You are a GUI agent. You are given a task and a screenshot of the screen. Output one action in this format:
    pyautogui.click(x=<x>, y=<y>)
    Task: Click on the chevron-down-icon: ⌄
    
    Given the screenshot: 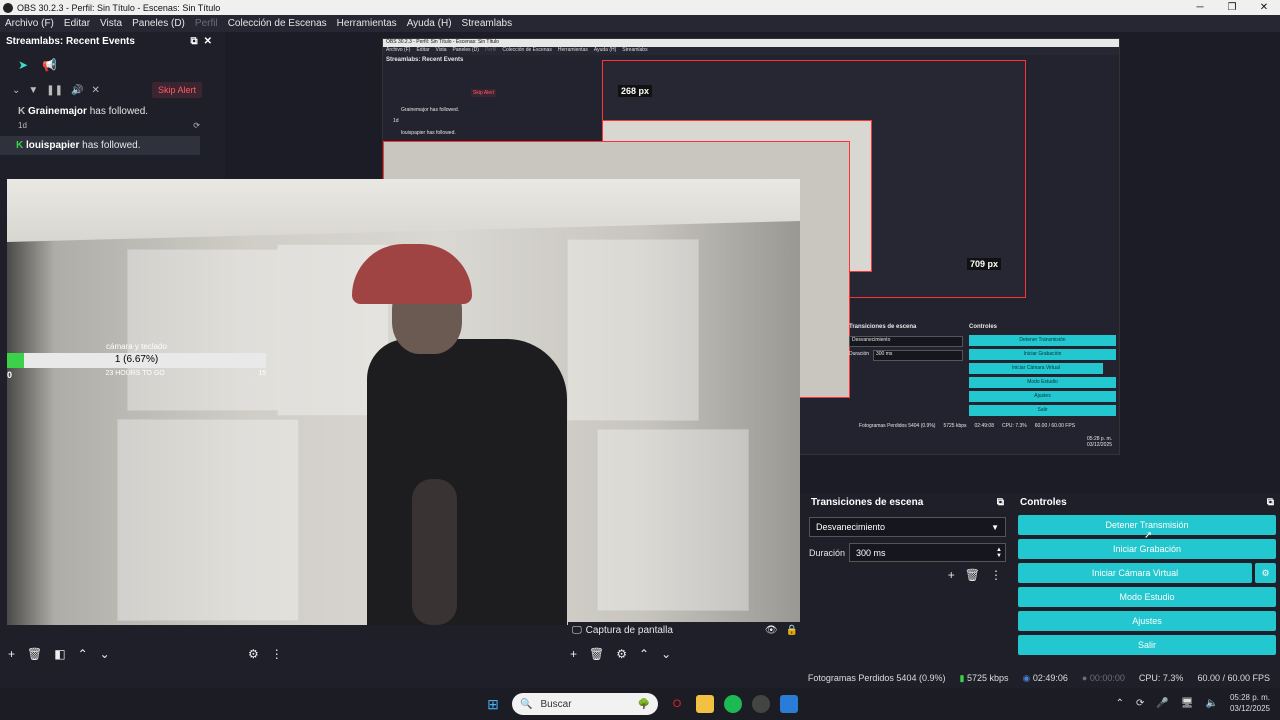 What is the action you would take?
    pyautogui.click(x=16, y=90)
    